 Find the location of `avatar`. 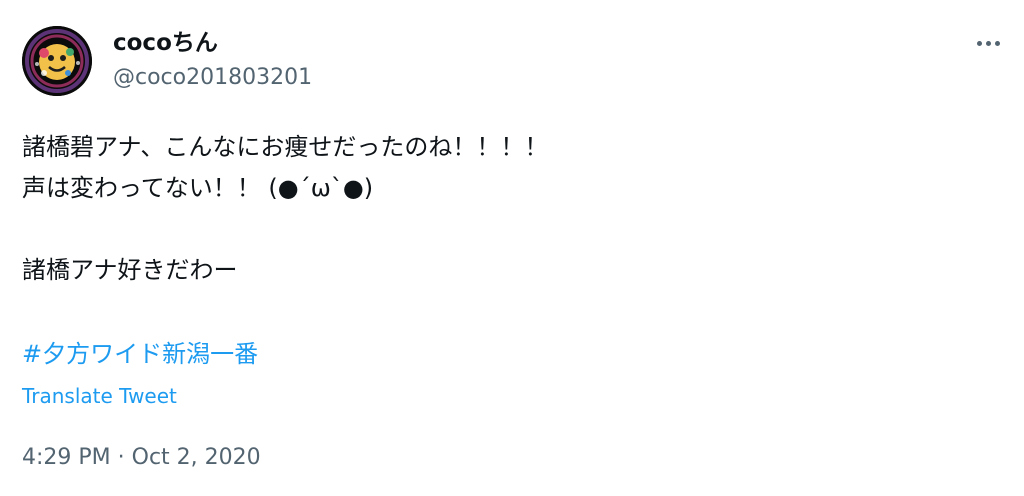

avatar is located at coordinates (57, 61).